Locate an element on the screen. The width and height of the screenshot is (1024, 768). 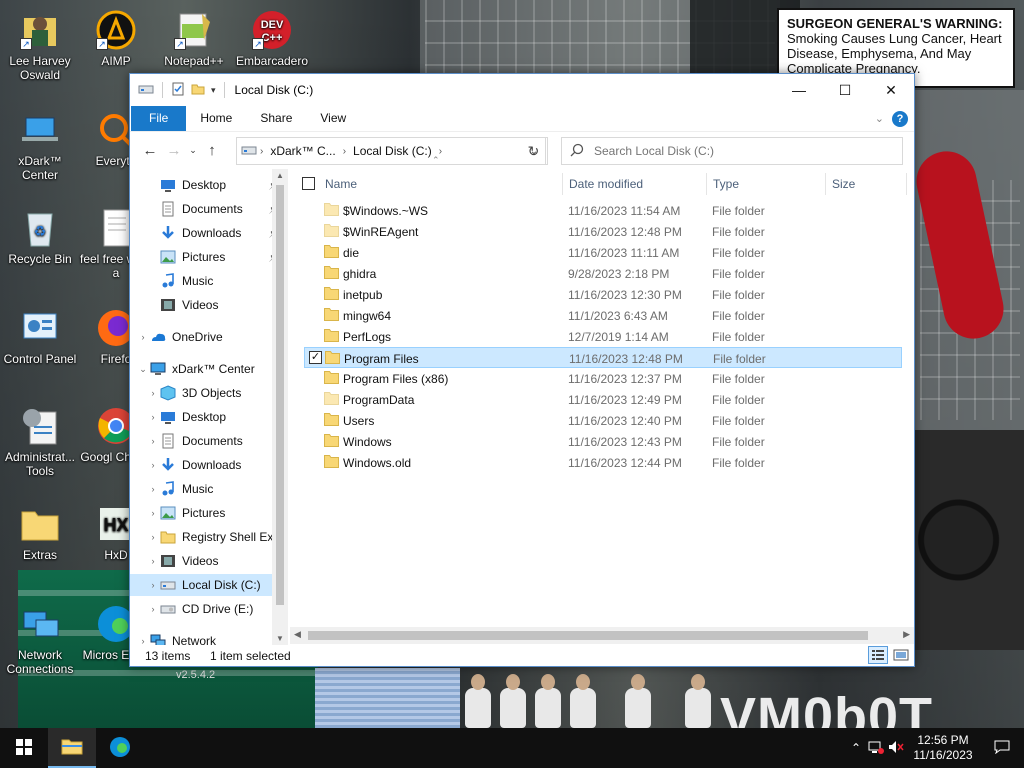
scroll-up-icon: ▲ is located at coordinates (280, 175).